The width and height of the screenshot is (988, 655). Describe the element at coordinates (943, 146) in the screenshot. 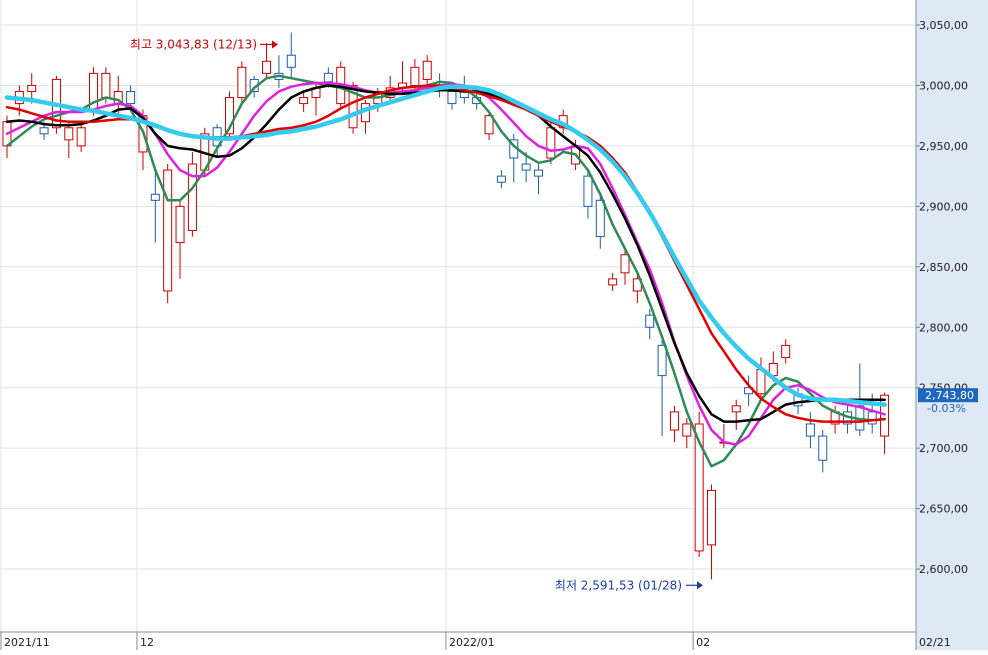

I see `price-tick-label: 2,950,00` at that location.